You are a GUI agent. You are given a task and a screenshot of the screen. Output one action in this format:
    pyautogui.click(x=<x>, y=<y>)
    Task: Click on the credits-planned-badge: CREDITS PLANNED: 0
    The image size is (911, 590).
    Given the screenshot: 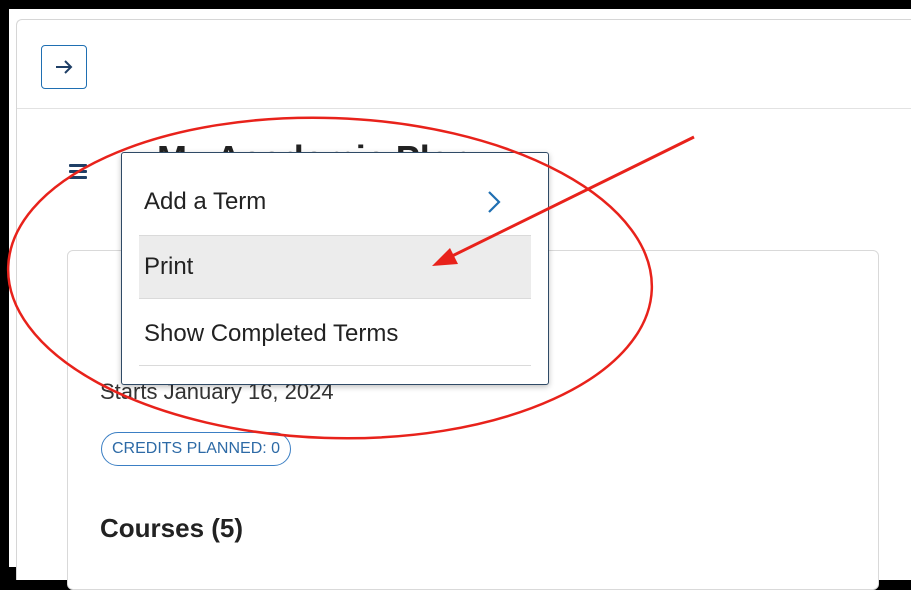 What is the action you would take?
    pyautogui.click(x=196, y=449)
    